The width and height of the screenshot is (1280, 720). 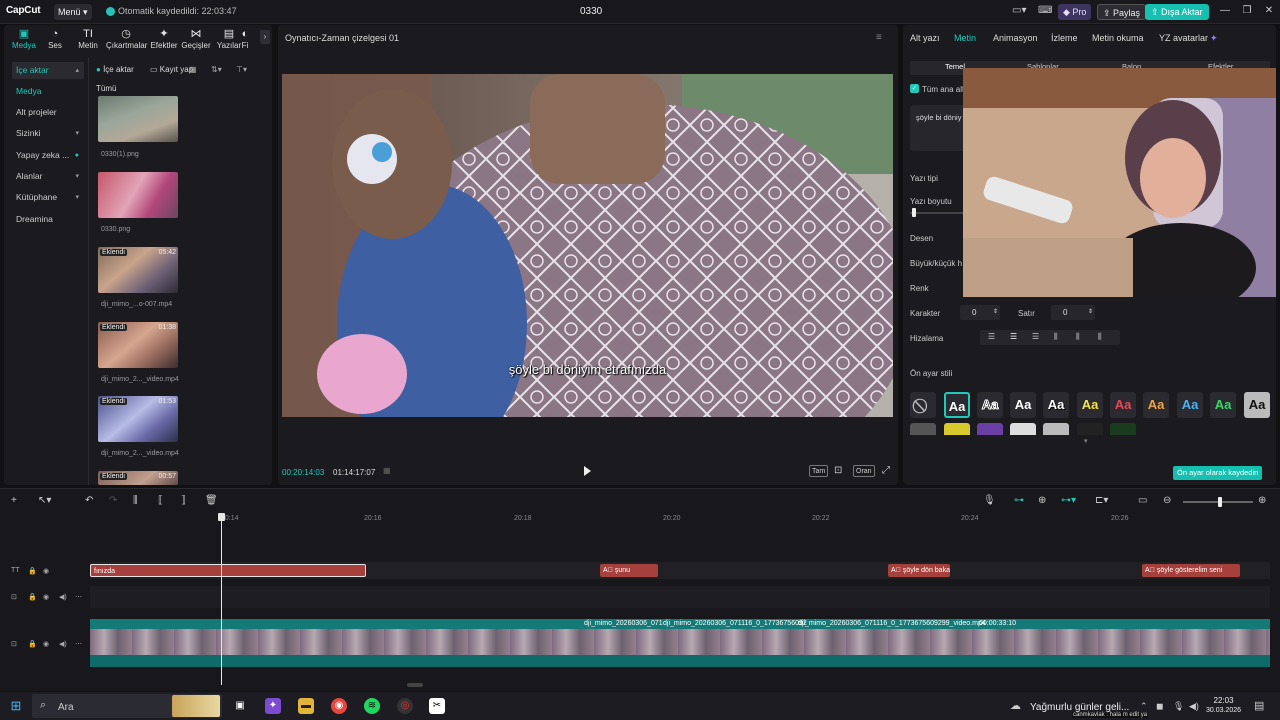 What do you see at coordinates (48, 155) in the screenshot?
I see `category-ai: Yapay zeka ... ●` at bounding box center [48, 155].